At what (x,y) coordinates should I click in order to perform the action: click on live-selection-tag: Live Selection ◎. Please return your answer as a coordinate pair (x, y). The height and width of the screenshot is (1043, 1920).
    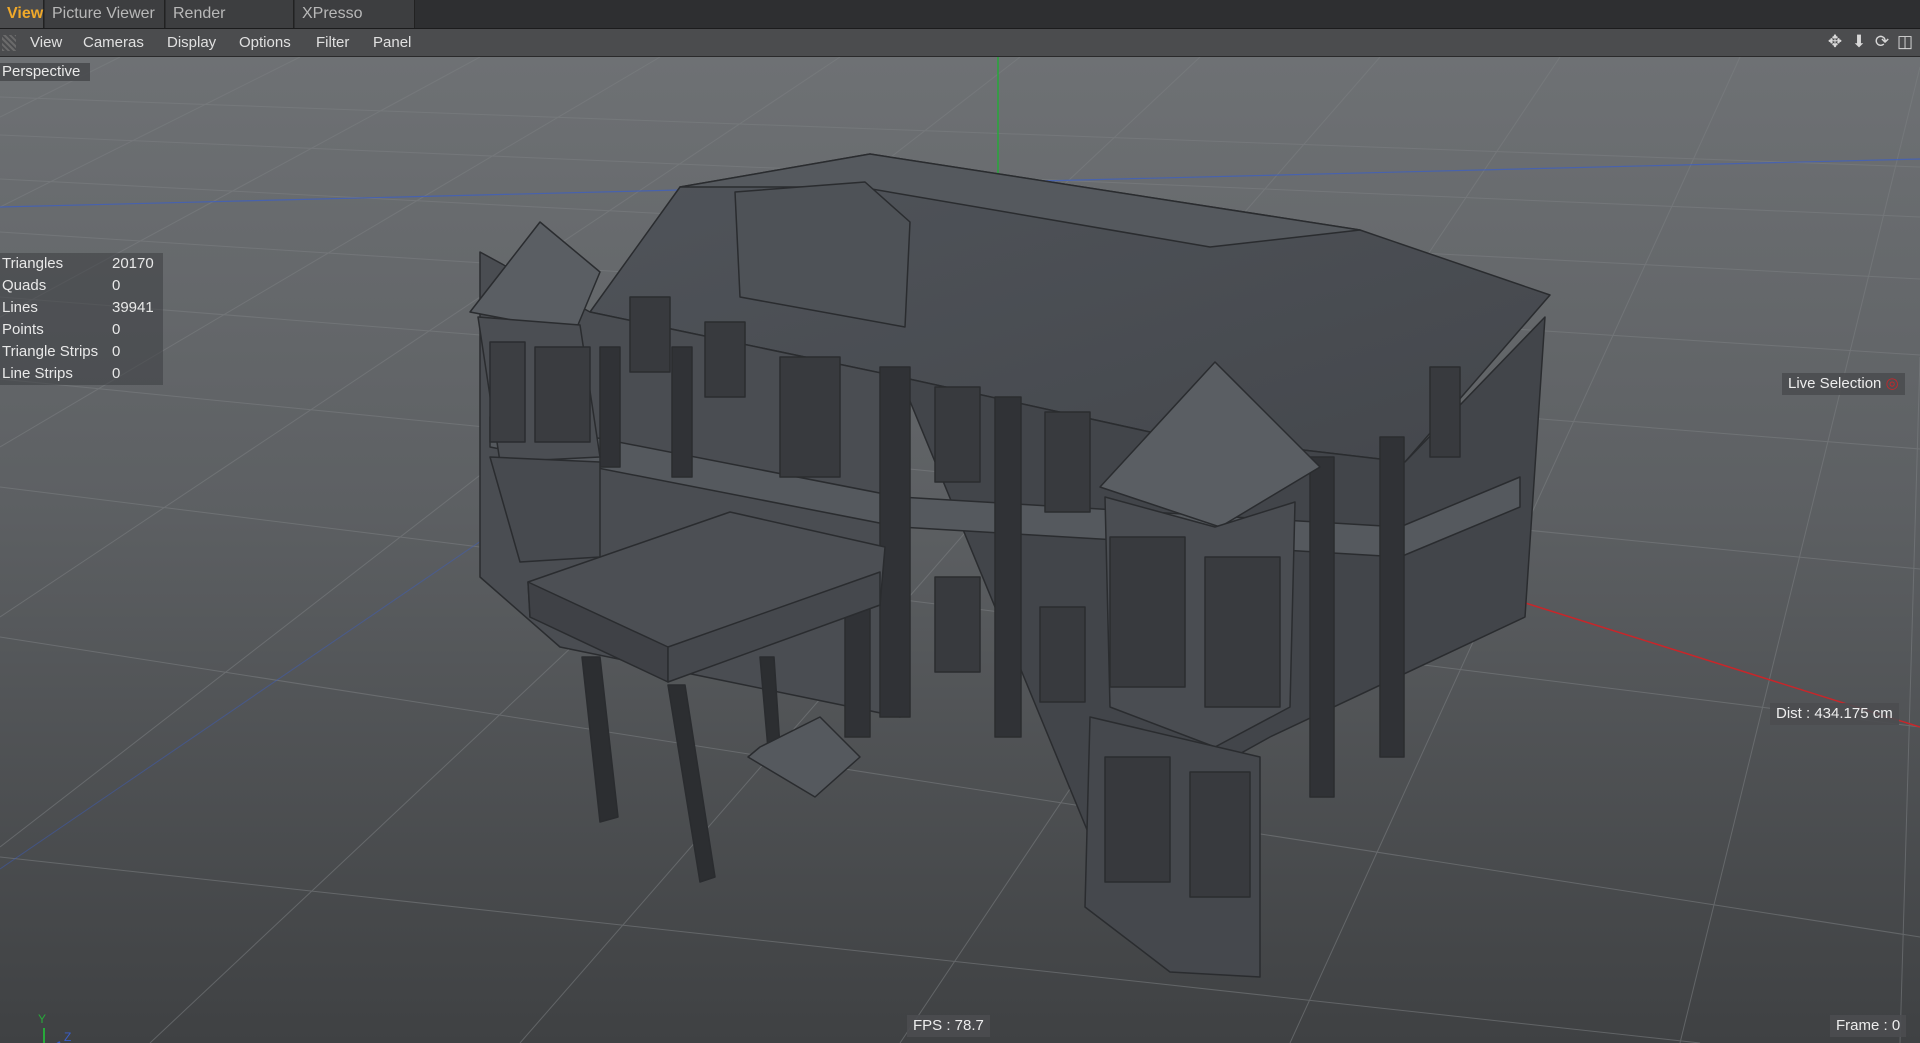
    Looking at the image, I should click on (1843, 384).